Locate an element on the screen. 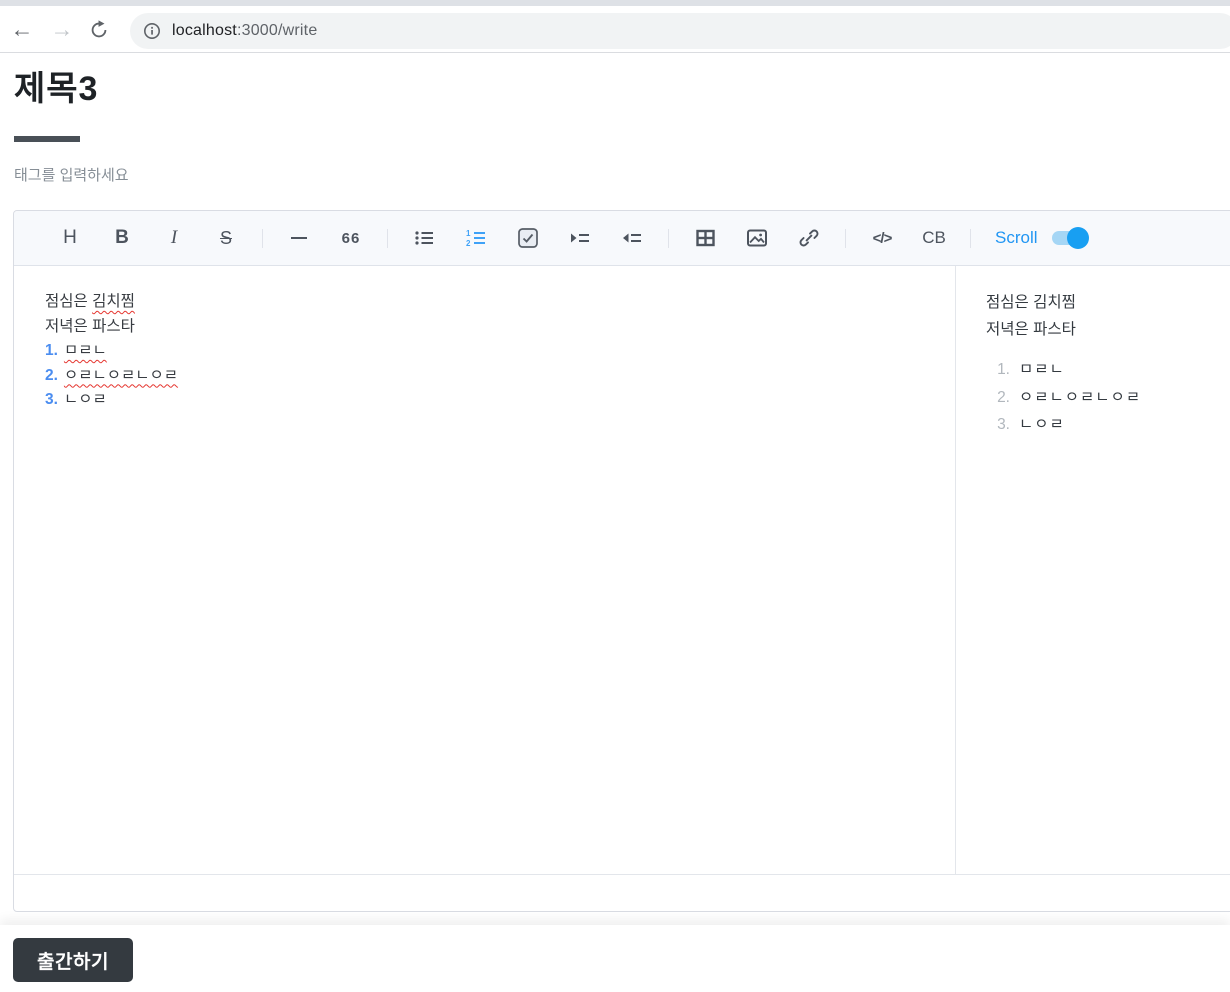 This screenshot has height=992, width=1230. outdent-button is located at coordinates (632, 238).